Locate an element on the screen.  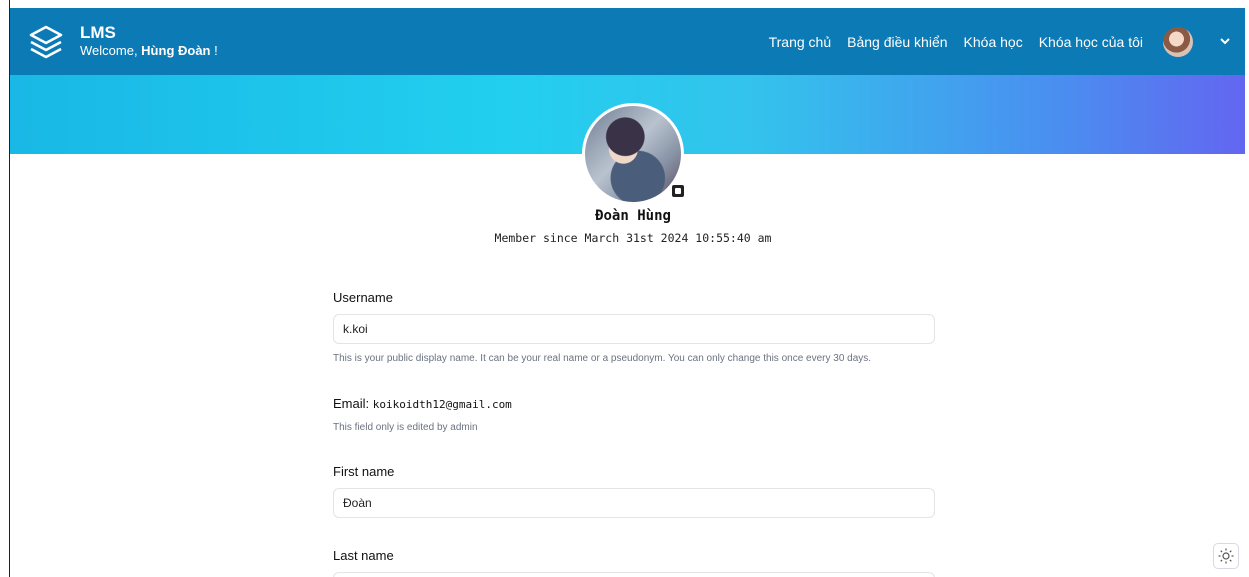
edit-avatar-icon is located at coordinates (678, 191).